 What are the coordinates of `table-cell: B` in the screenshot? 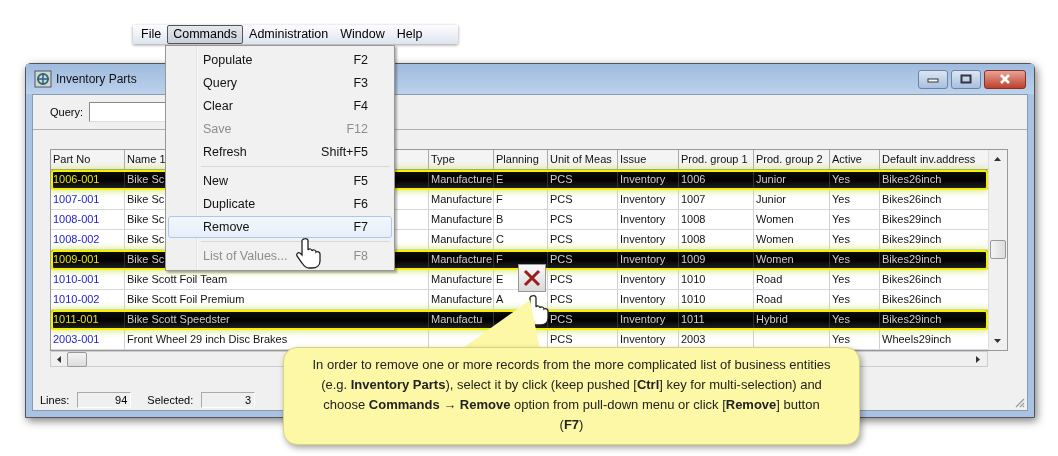 It's located at (521, 219).